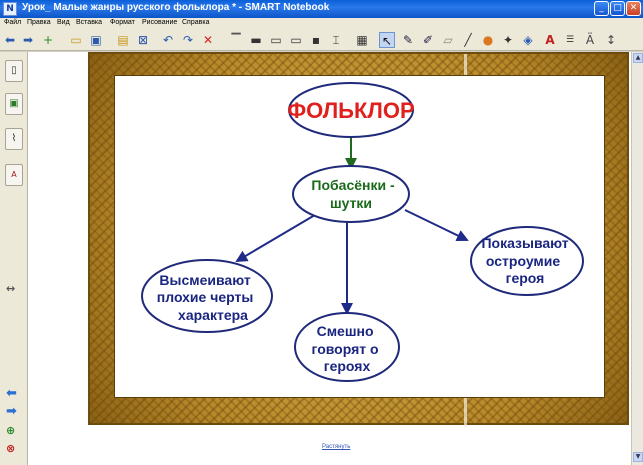 This screenshot has width=643, height=465. I want to click on resize-arrows-icon: ↔, so click(10, 288).